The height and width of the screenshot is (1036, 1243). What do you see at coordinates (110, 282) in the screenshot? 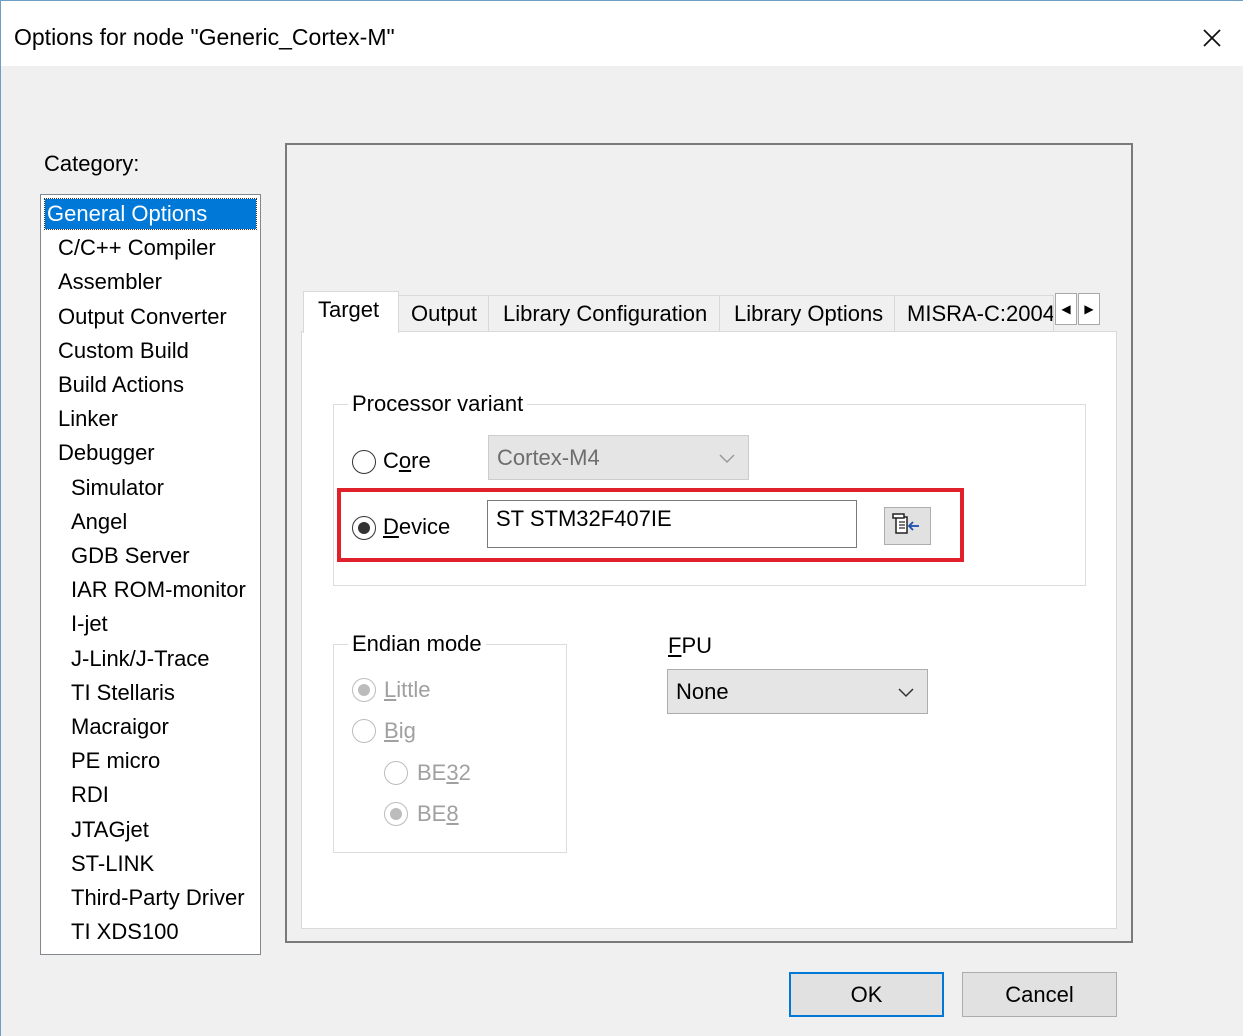
I see `category-item: Assembler` at bounding box center [110, 282].